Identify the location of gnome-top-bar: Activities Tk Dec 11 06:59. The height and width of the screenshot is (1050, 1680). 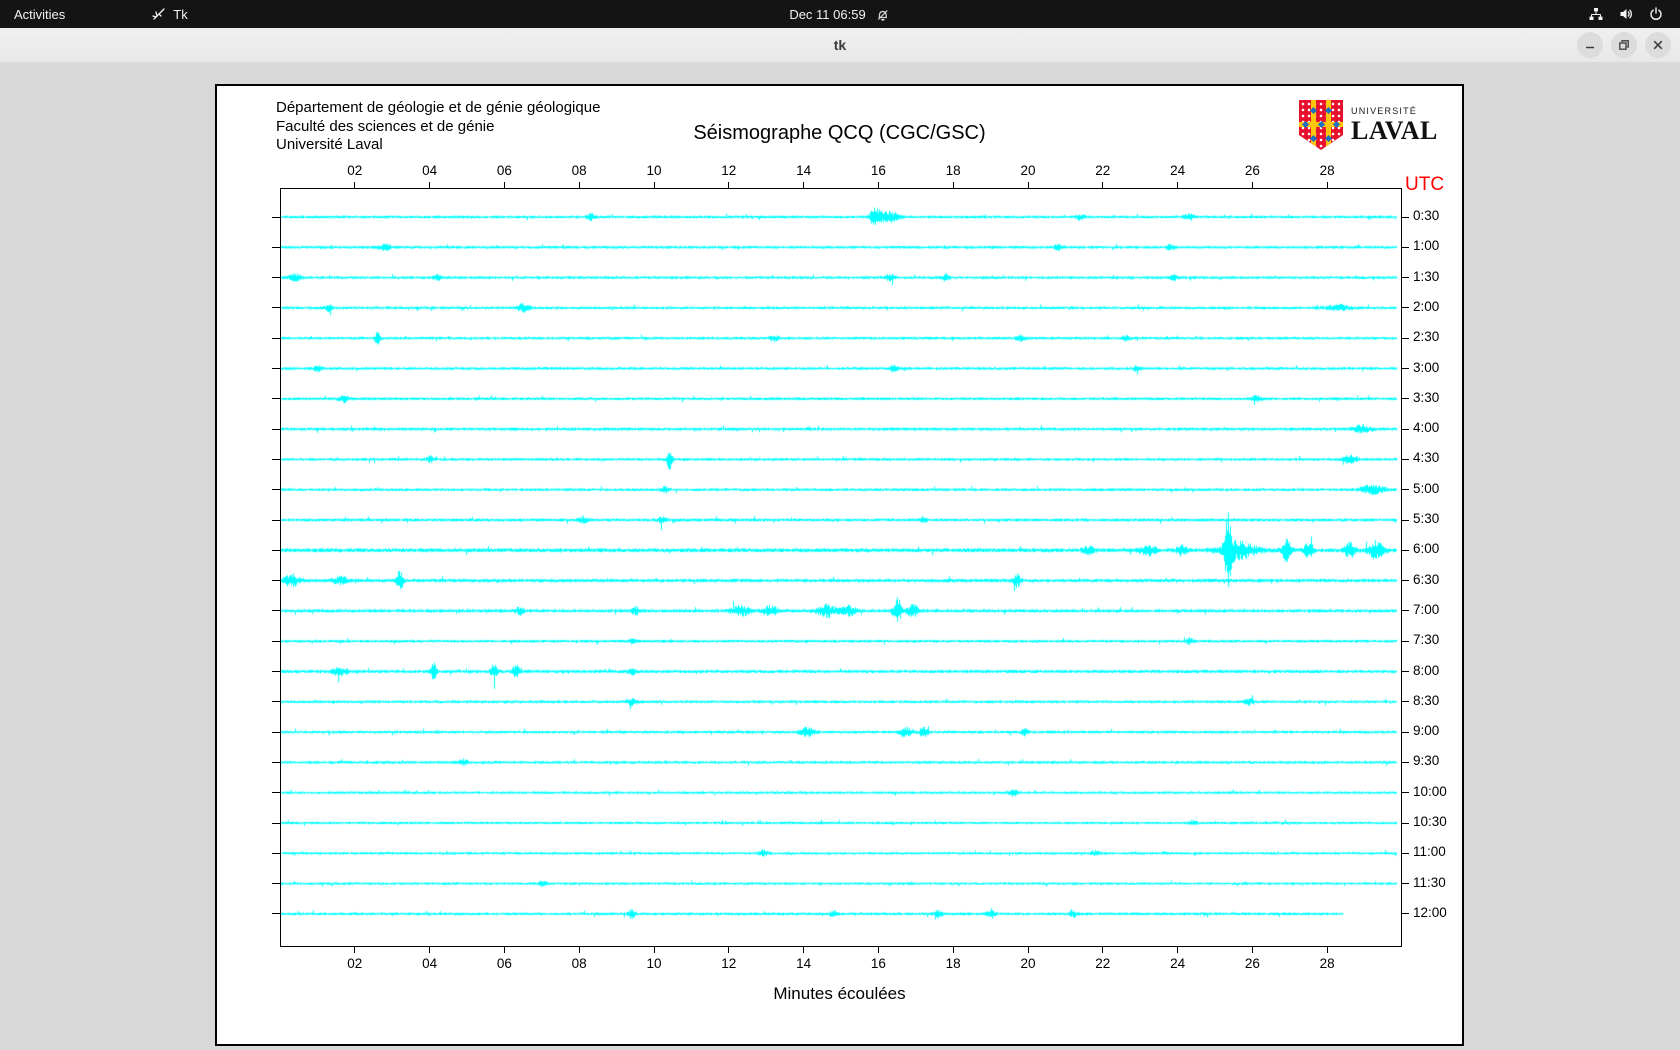
(840, 14).